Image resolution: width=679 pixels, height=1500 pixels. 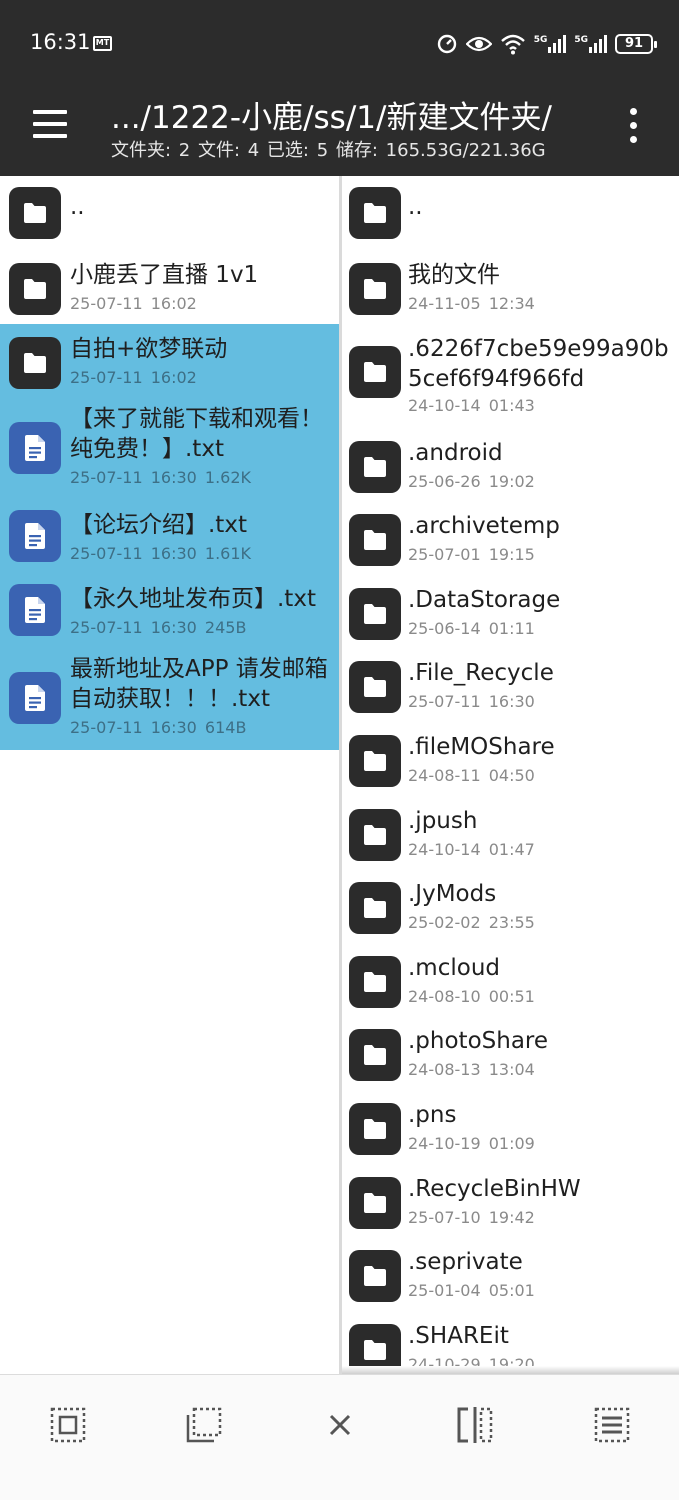 What do you see at coordinates (546, 44) in the screenshot?
I see `status-icons: 5G 5G 91` at bounding box center [546, 44].